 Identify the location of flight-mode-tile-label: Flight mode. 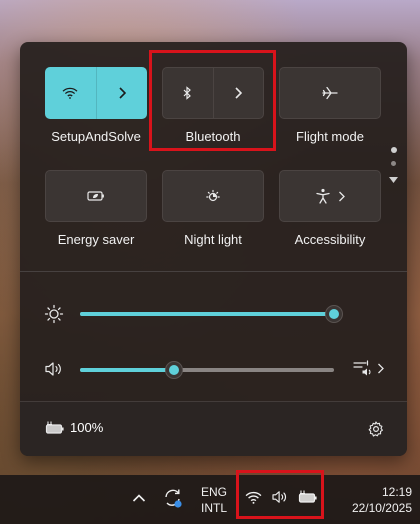
(330, 136).